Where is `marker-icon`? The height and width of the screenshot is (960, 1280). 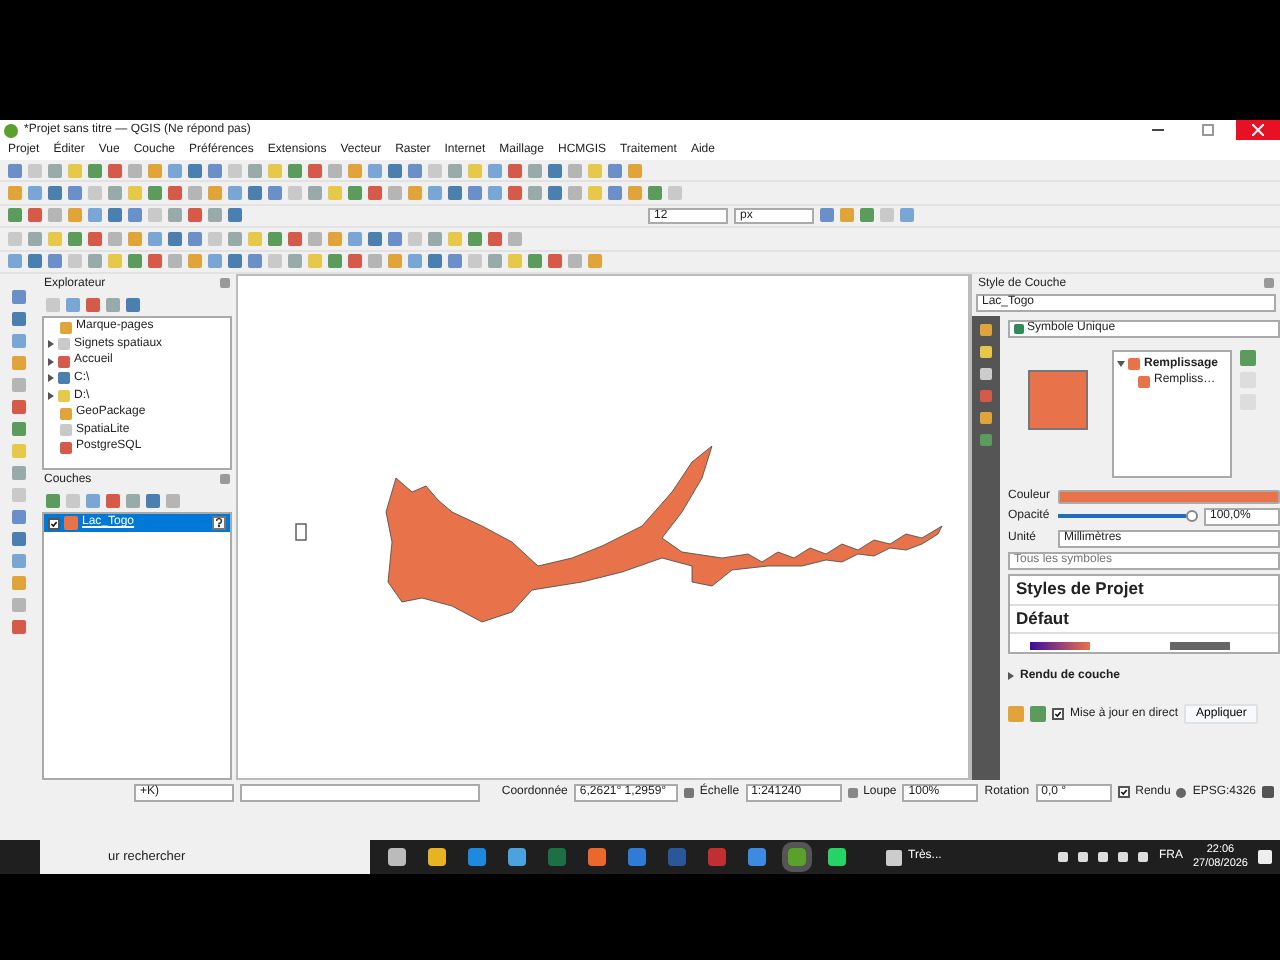 marker-icon is located at coordinates (301, 532).